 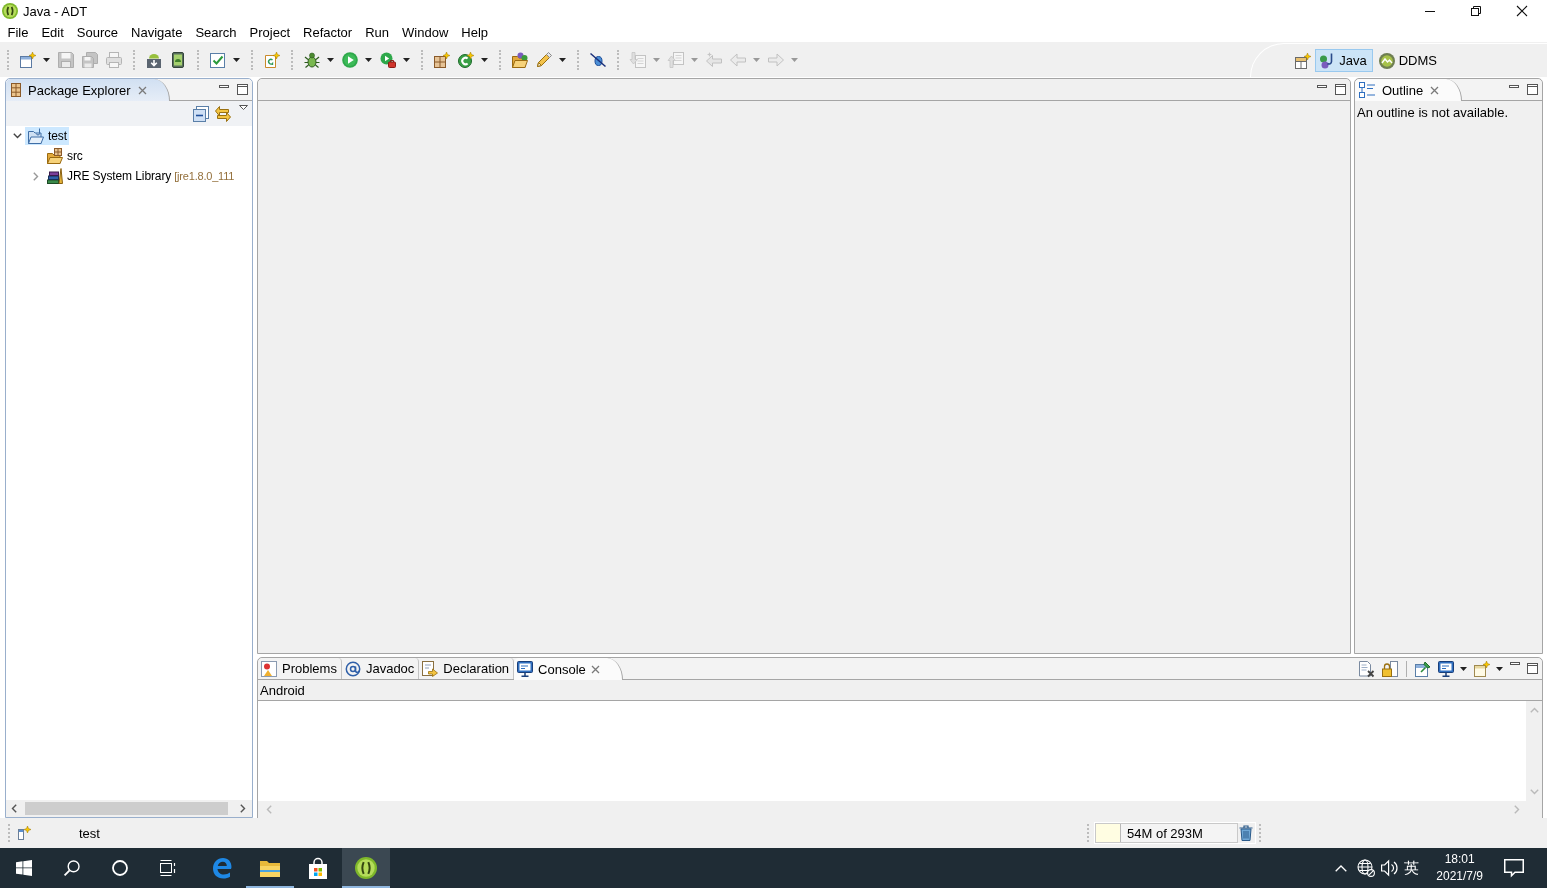 What do you see at coordinates (28, 59) in the screenshot?
I see `new-file-icon` at bounding box center [28, 59].